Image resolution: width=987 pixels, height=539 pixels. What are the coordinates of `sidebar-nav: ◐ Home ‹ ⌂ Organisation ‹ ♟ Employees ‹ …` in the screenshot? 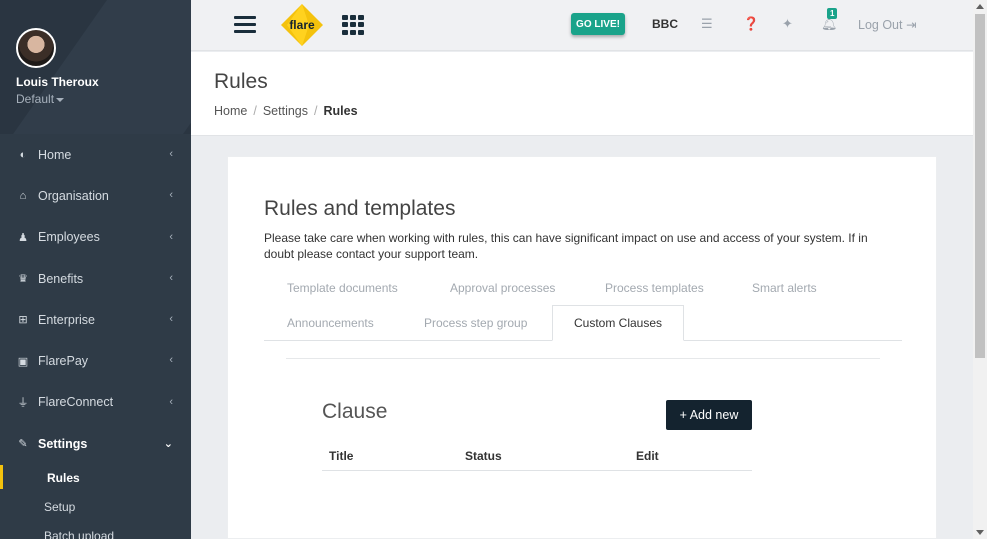 It's located at (95, 299).